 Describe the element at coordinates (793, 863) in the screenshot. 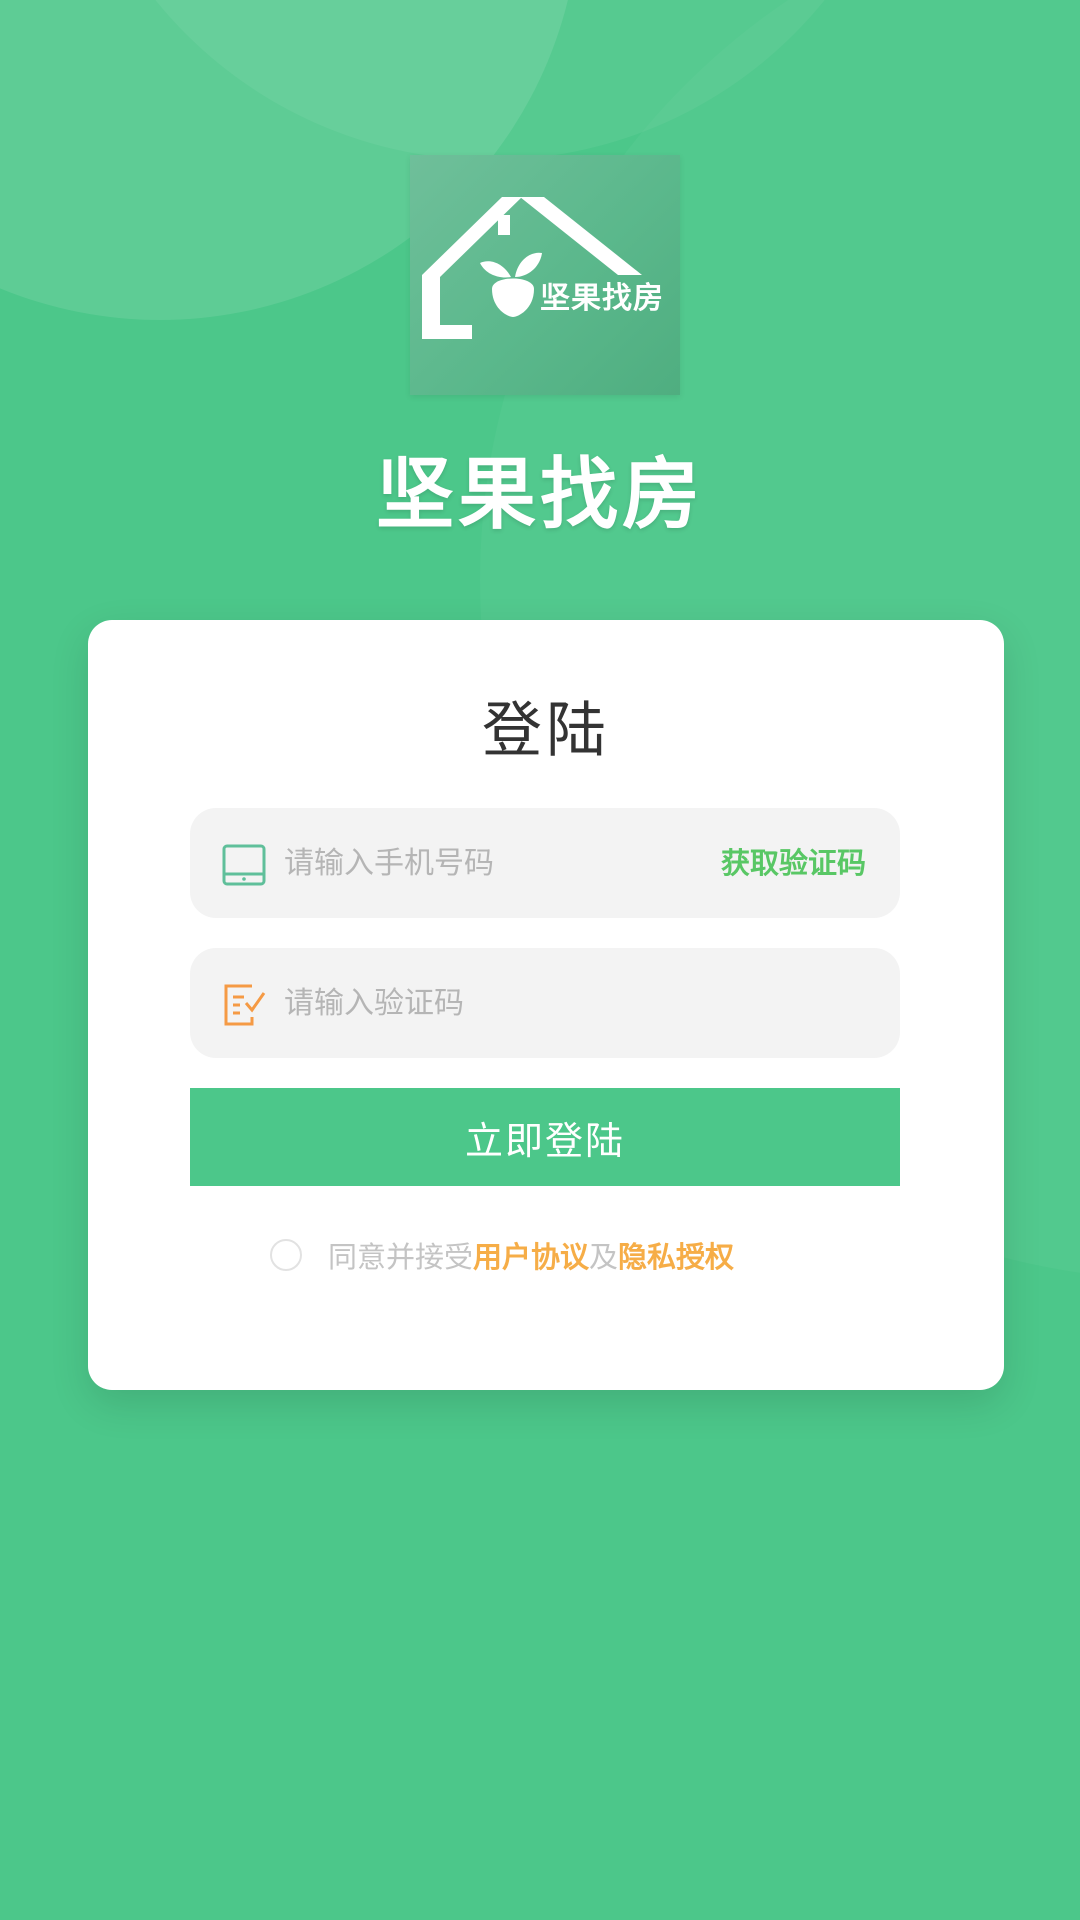

I see `get-code-button: 获取验证码` at that location.